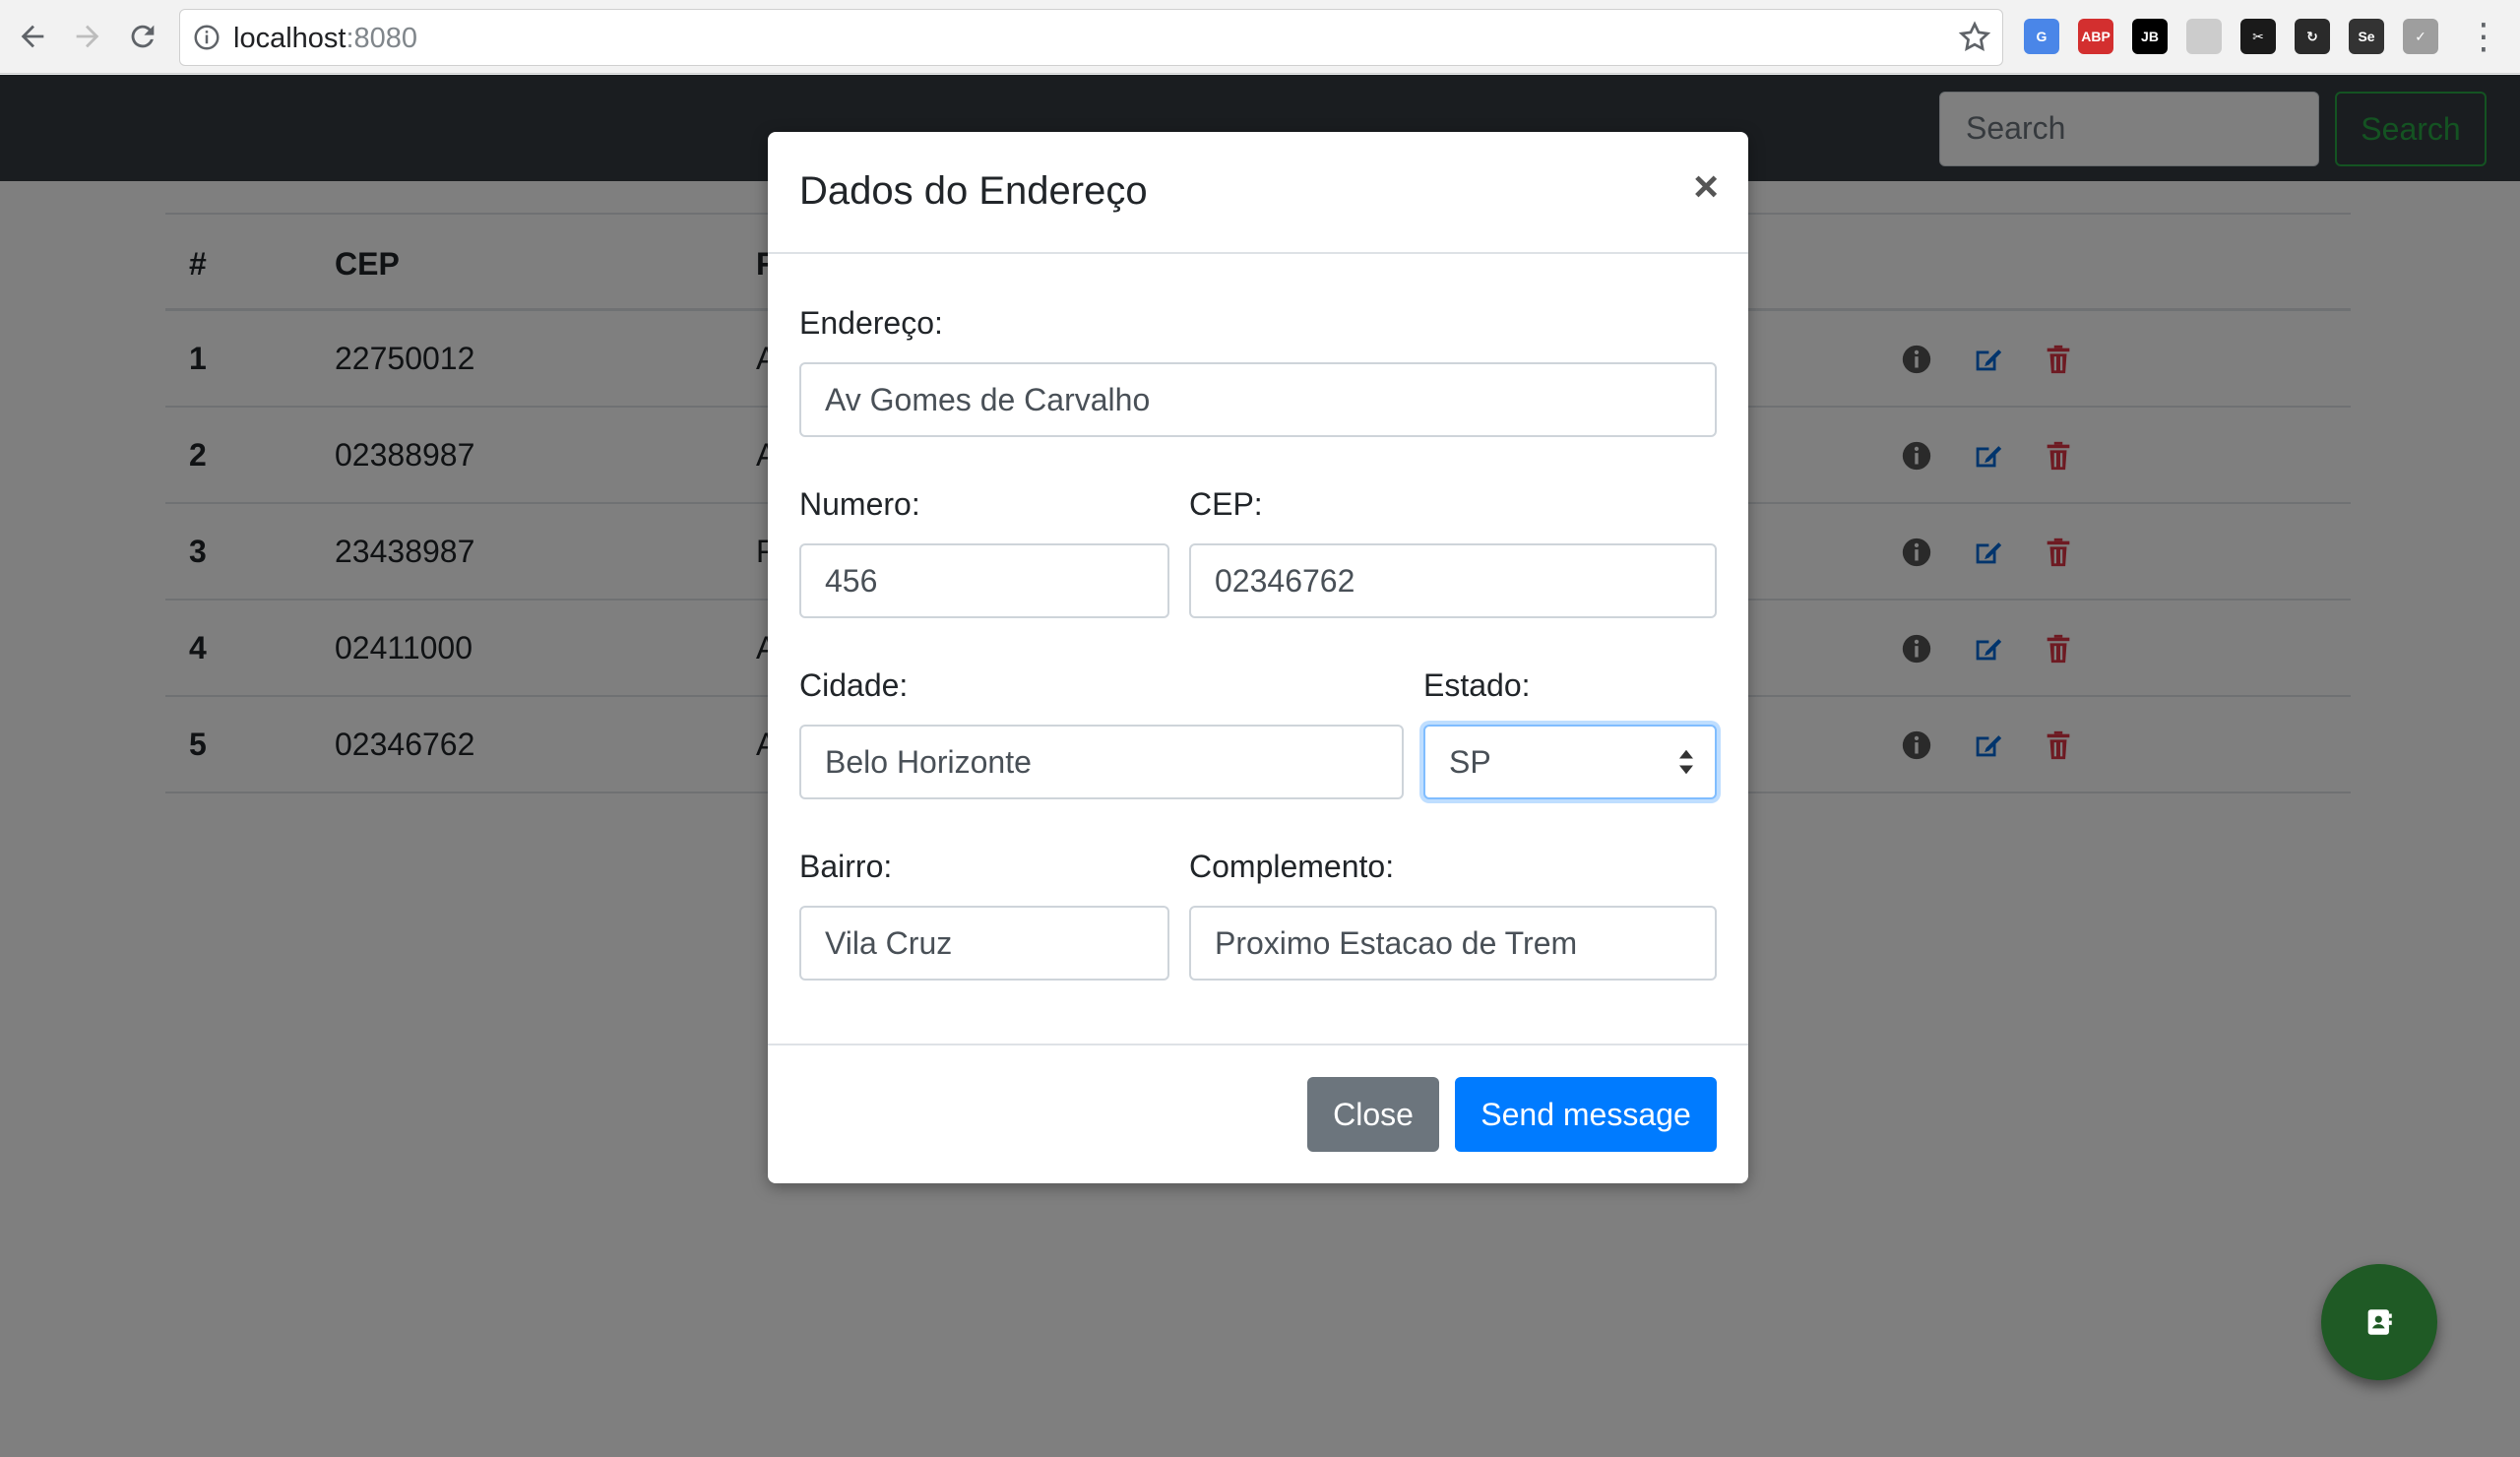 The width and height of the screenshot is (2520, 1457). I want to click on estado-value: SP, so click(1470, 762).